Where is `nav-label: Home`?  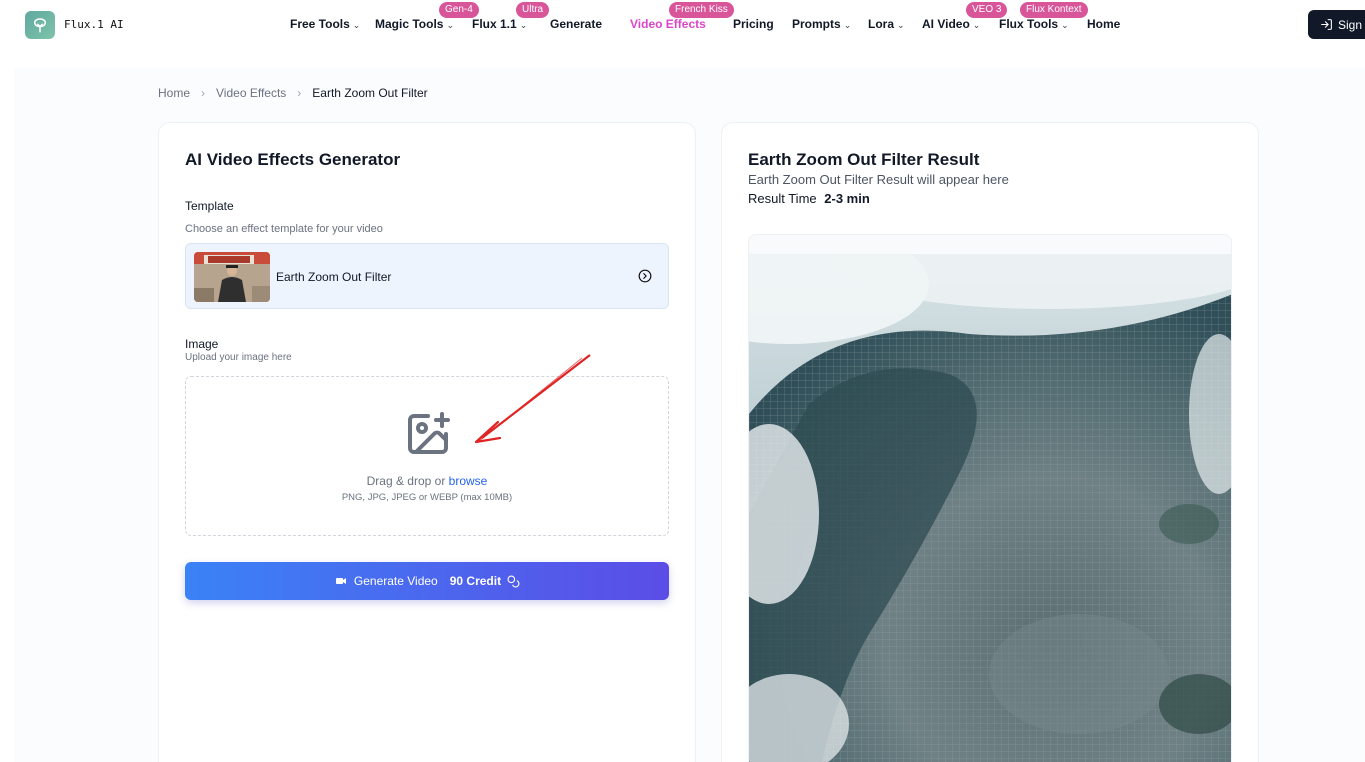 nav-label: Home is located at coordinates (1104, 24).